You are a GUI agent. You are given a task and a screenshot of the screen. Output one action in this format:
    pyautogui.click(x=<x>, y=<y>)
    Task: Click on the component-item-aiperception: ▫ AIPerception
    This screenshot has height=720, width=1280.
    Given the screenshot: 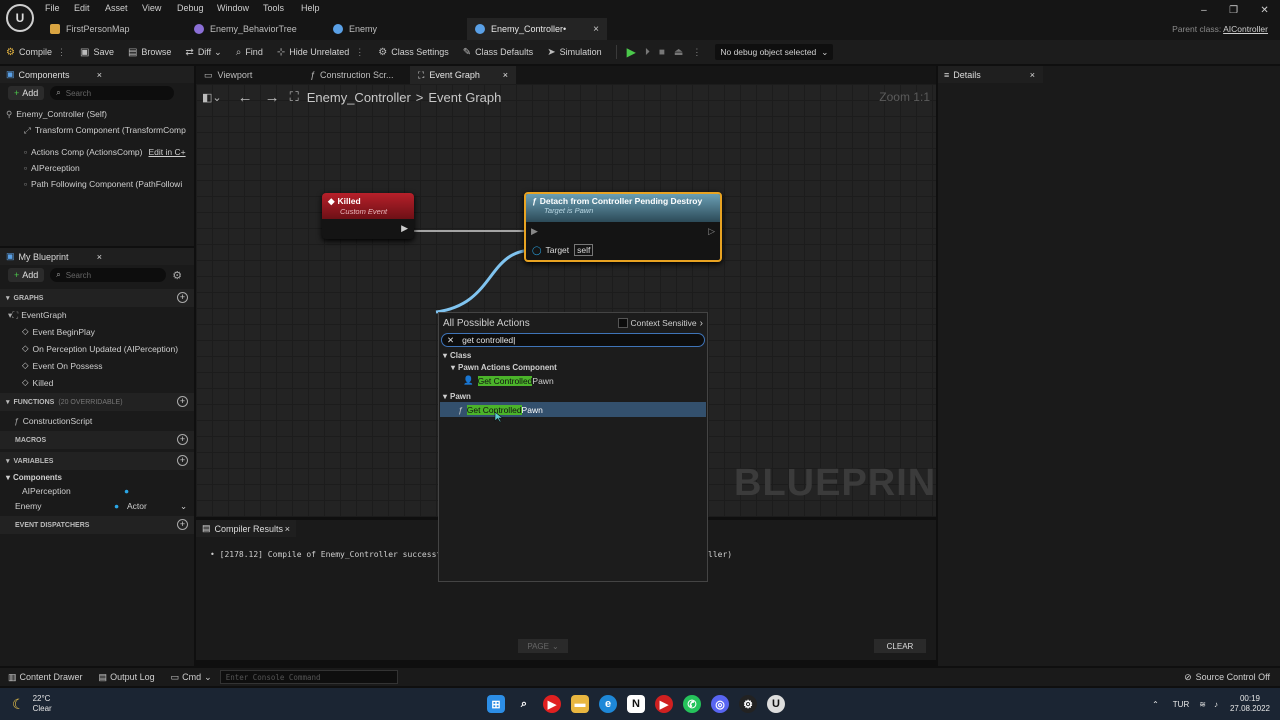 What is the action you would take?
    pyautogui.click(x=100, y=168)
    